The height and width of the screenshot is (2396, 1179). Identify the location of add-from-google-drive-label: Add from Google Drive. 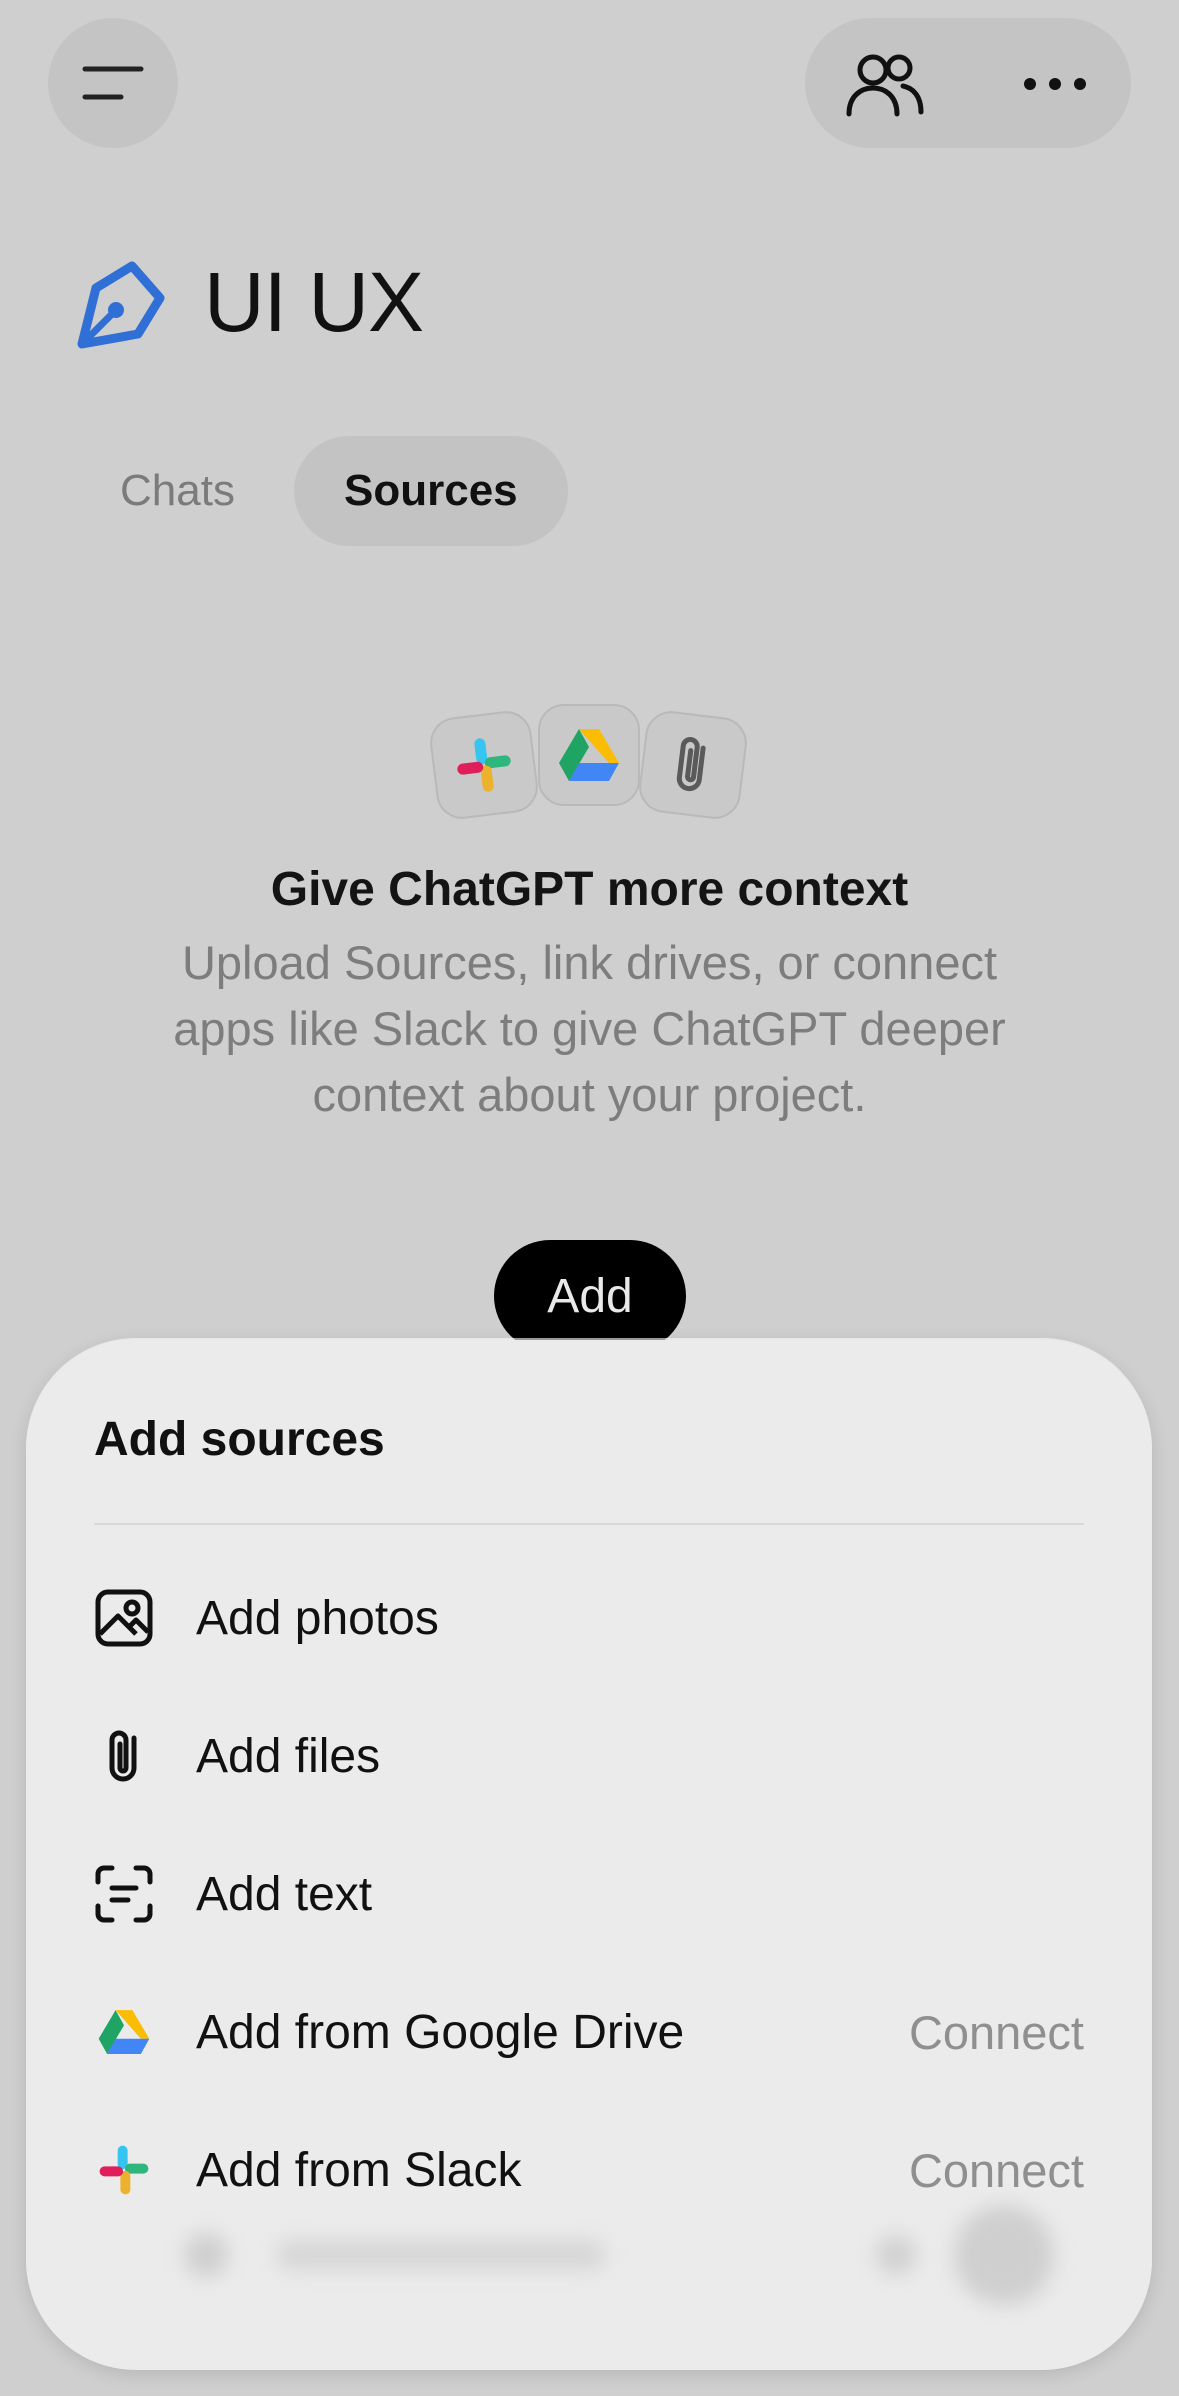
(440, 2032).